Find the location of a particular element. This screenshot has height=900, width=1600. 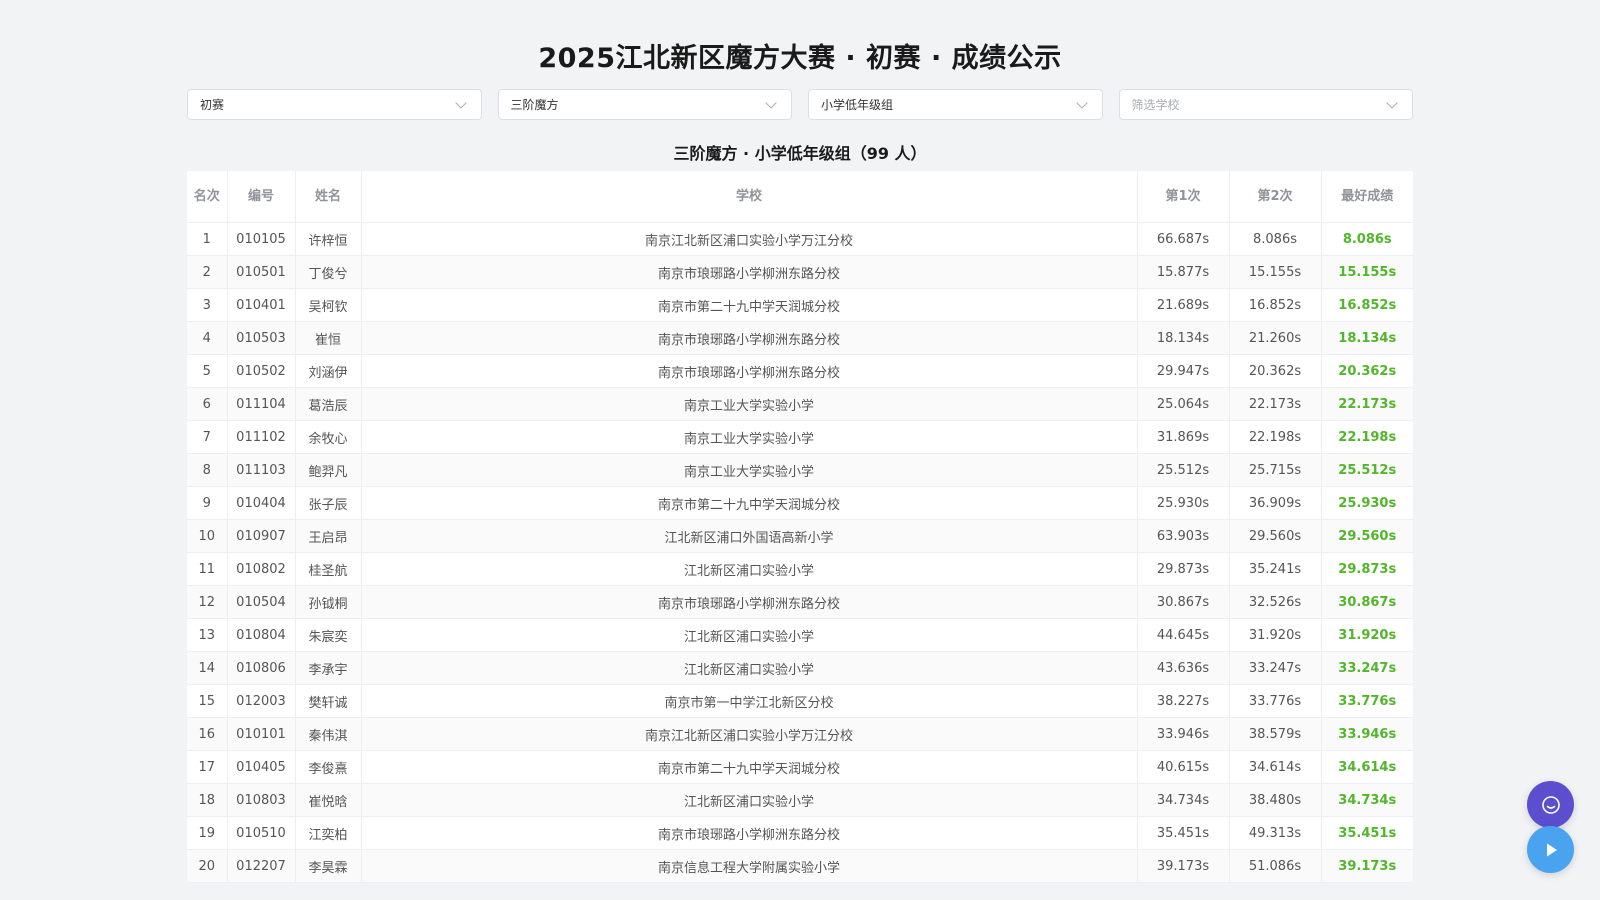

table-header-row: 名次 编号 姓名 学校 第1次 第2次 最好成绩 is located at coordinates (800, 197).